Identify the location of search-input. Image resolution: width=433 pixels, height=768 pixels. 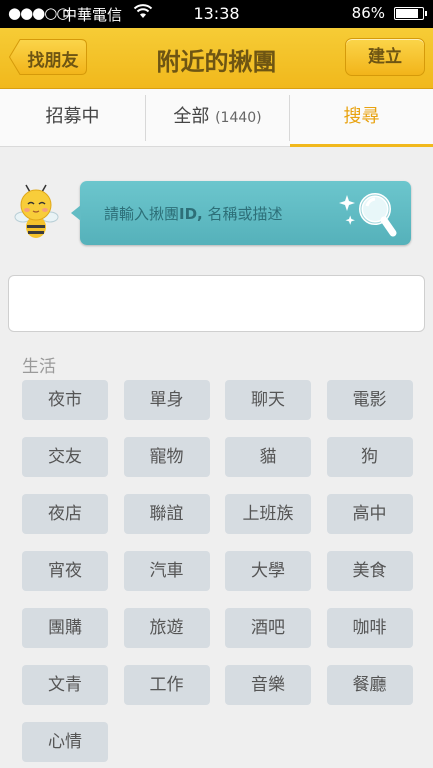
(216, 303).